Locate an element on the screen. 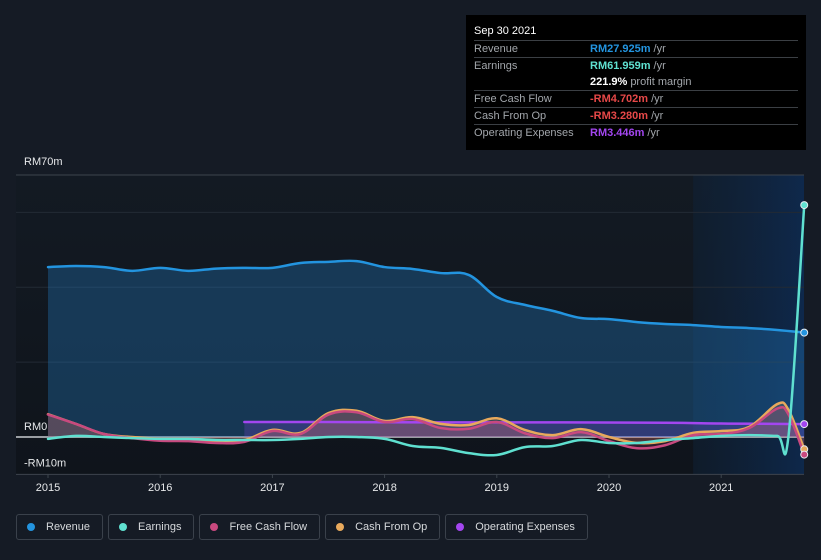  legend-item-free-cash-flow: Free Cash Flow is located at coordinates (260, 527).